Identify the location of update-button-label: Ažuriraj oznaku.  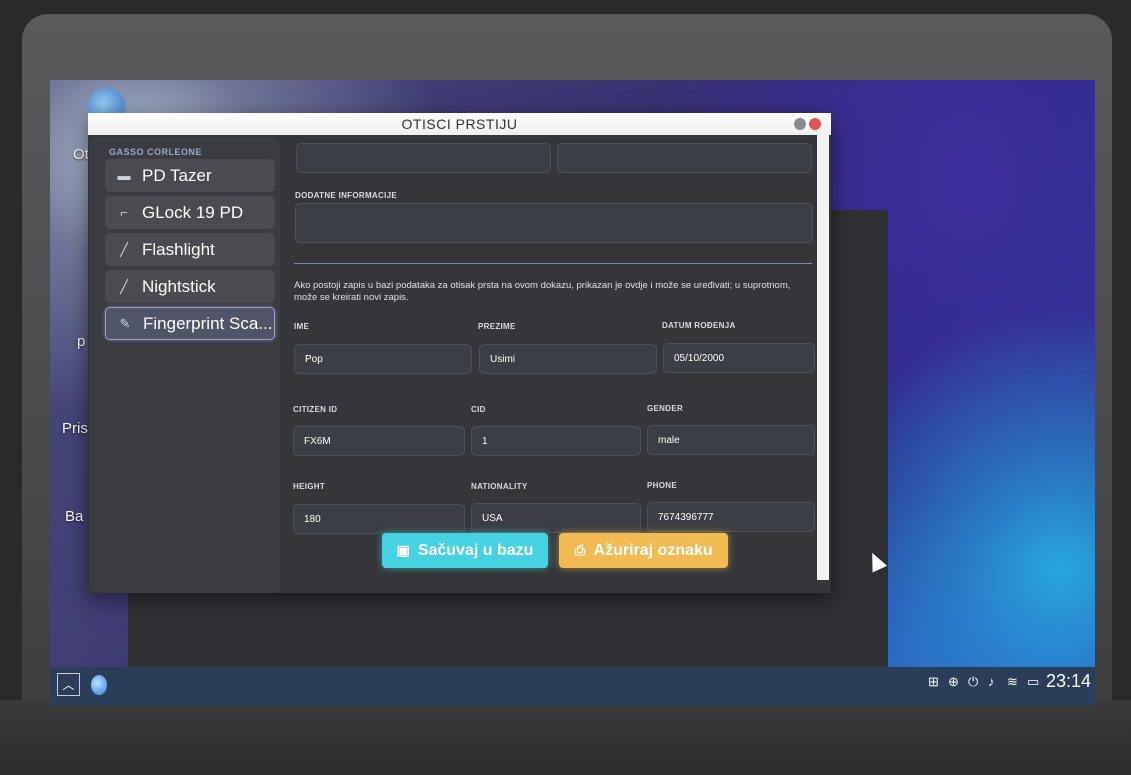
(653, 550).